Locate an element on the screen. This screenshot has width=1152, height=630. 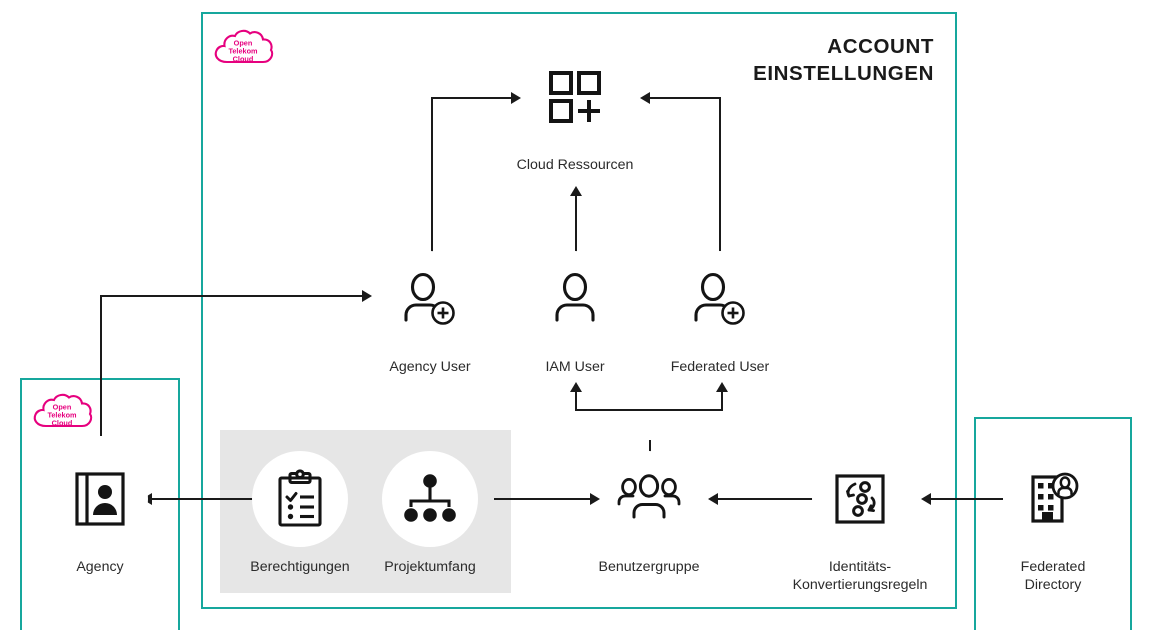
flow-federated-user-to-cloud-resources-horizontal is located at coordinates (685, 98).